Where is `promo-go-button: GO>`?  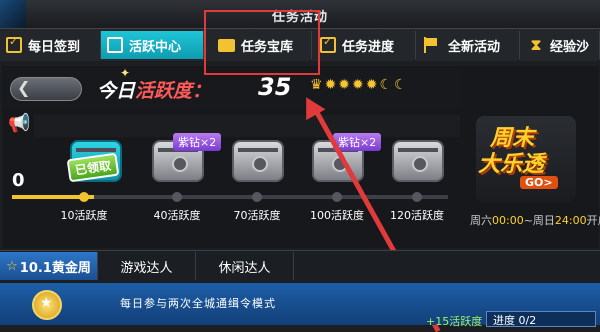
promo-go-button: GO> is located at coordinates (539, 182).